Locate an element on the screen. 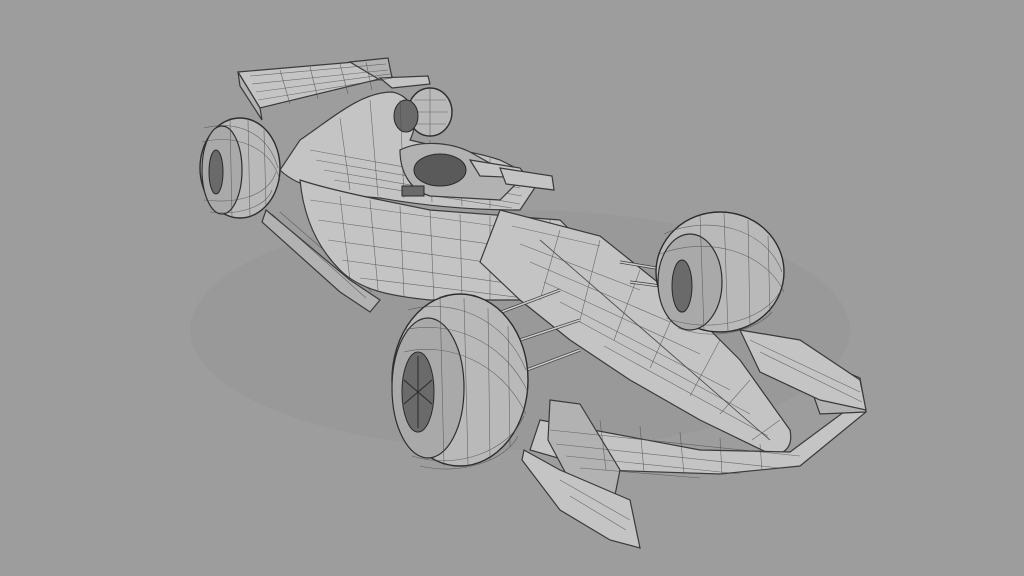 This screenshot has height=576, width=1024. rear-left-tire is located at coordinates (240, 168).